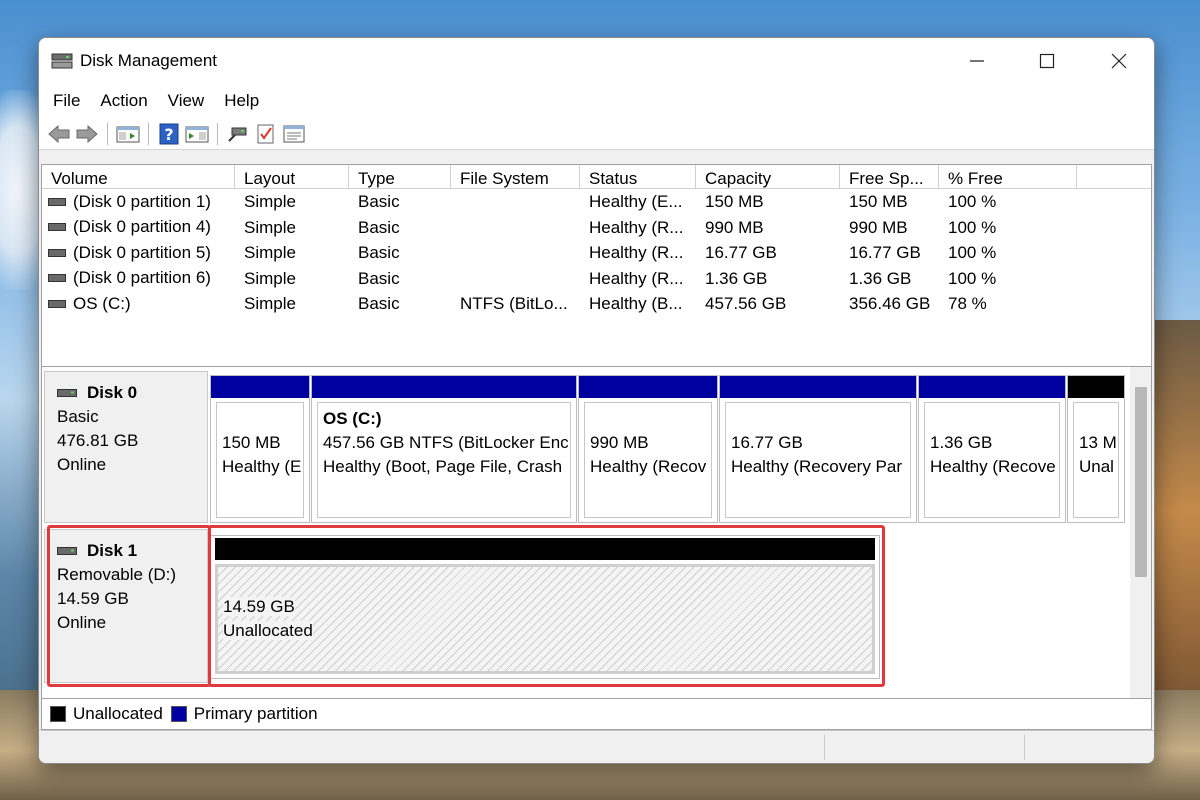 Image resolution: width=1200 pixels, height=800 pixels. What do you see at coordinates (1008, 177) in the screenshot?
I see `column-header-percent-free: % Free` at bounding box center [1008, 177].